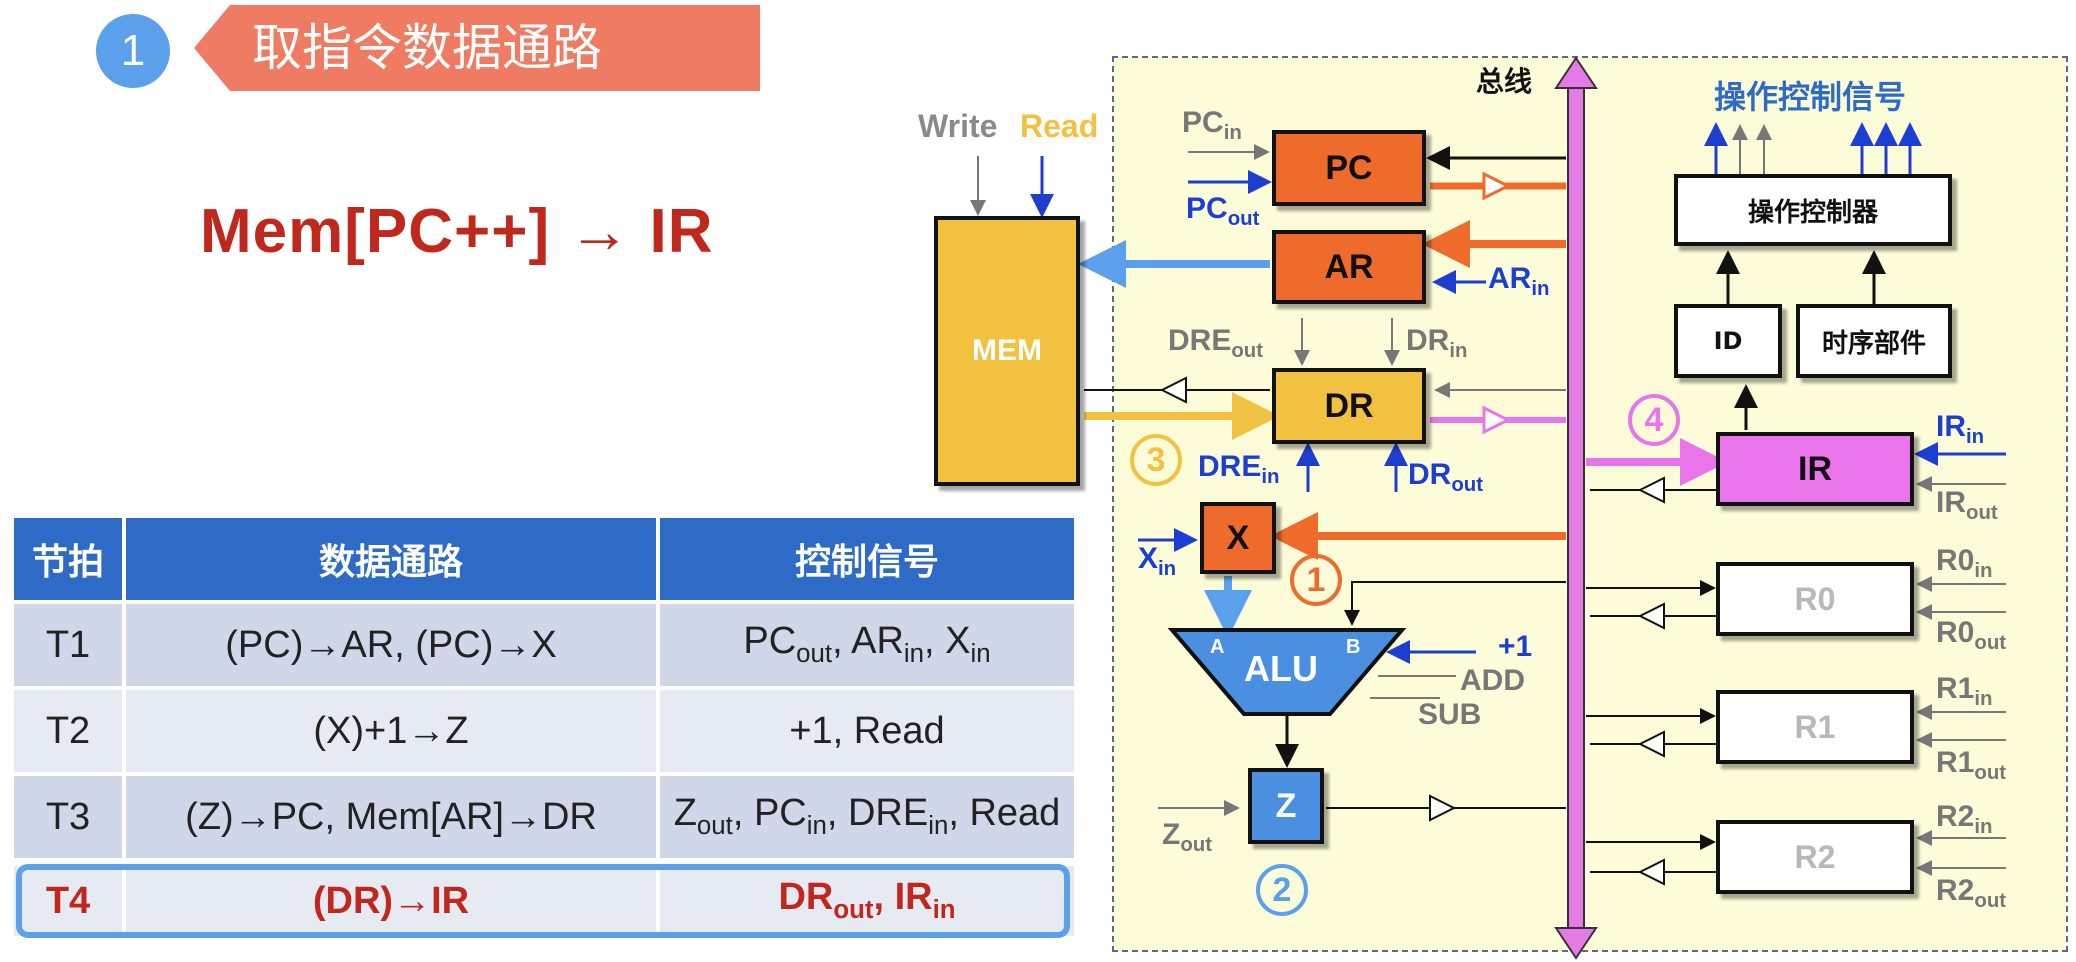 The height and width of the screenshot is (962, 2076). What do you see at coordinates (1815, 857) in the screenshot?
I see `r2-register: R2` at bounding box center [1815, 857].